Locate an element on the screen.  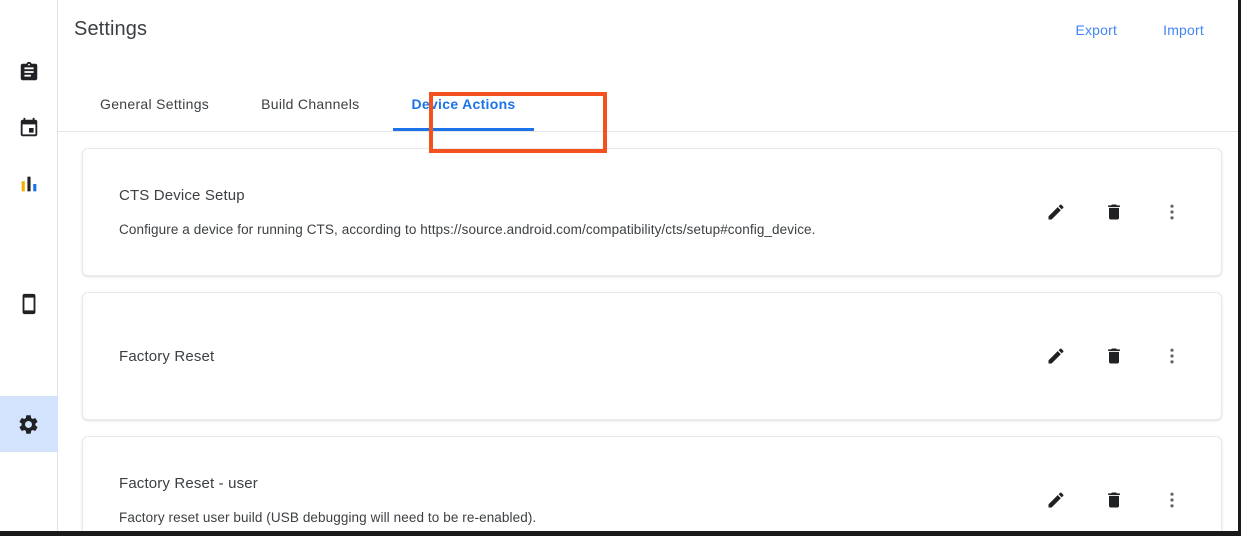
sidebar-item-settings is located at coordinates (29, 424).